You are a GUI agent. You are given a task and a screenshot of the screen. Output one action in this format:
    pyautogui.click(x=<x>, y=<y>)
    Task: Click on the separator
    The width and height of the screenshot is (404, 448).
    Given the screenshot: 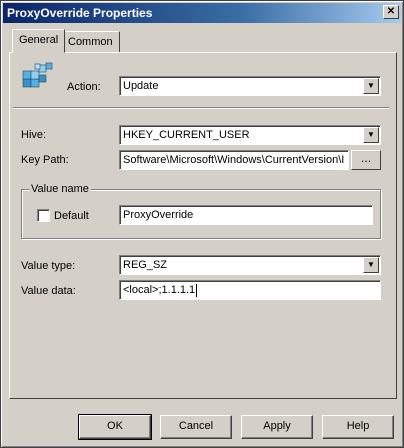 What is the action you would take?
    pyautogui.click(x=201, y=108)
    